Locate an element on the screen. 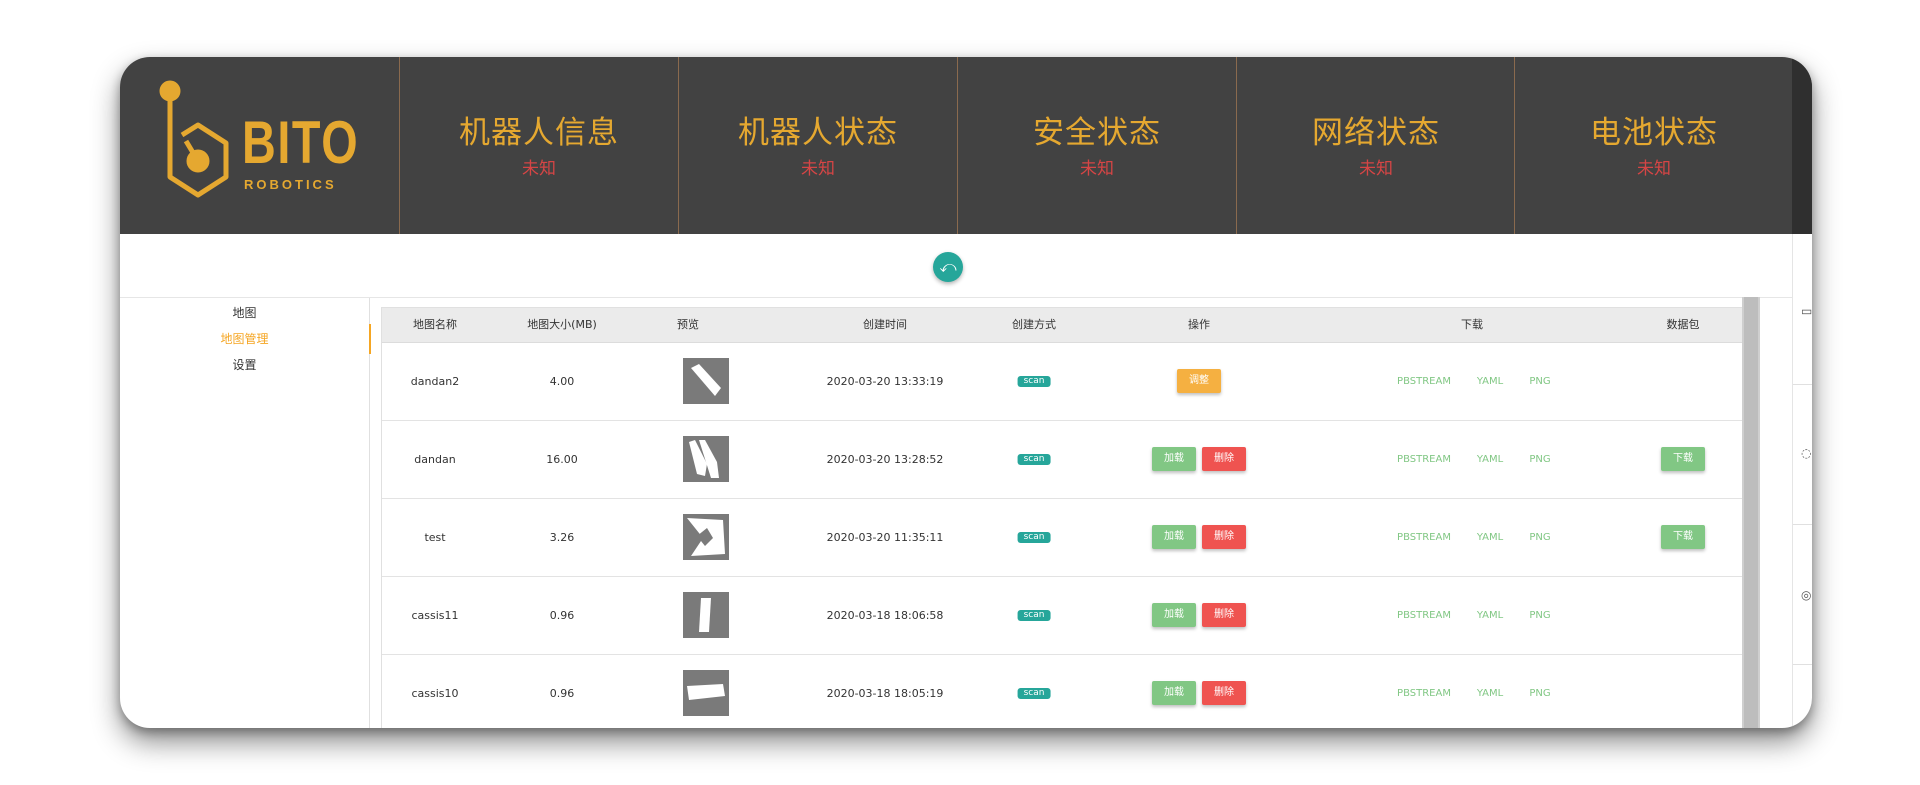  status-panel-robot-state: 机器人状态 未知 is located at coordinates (817, 145).